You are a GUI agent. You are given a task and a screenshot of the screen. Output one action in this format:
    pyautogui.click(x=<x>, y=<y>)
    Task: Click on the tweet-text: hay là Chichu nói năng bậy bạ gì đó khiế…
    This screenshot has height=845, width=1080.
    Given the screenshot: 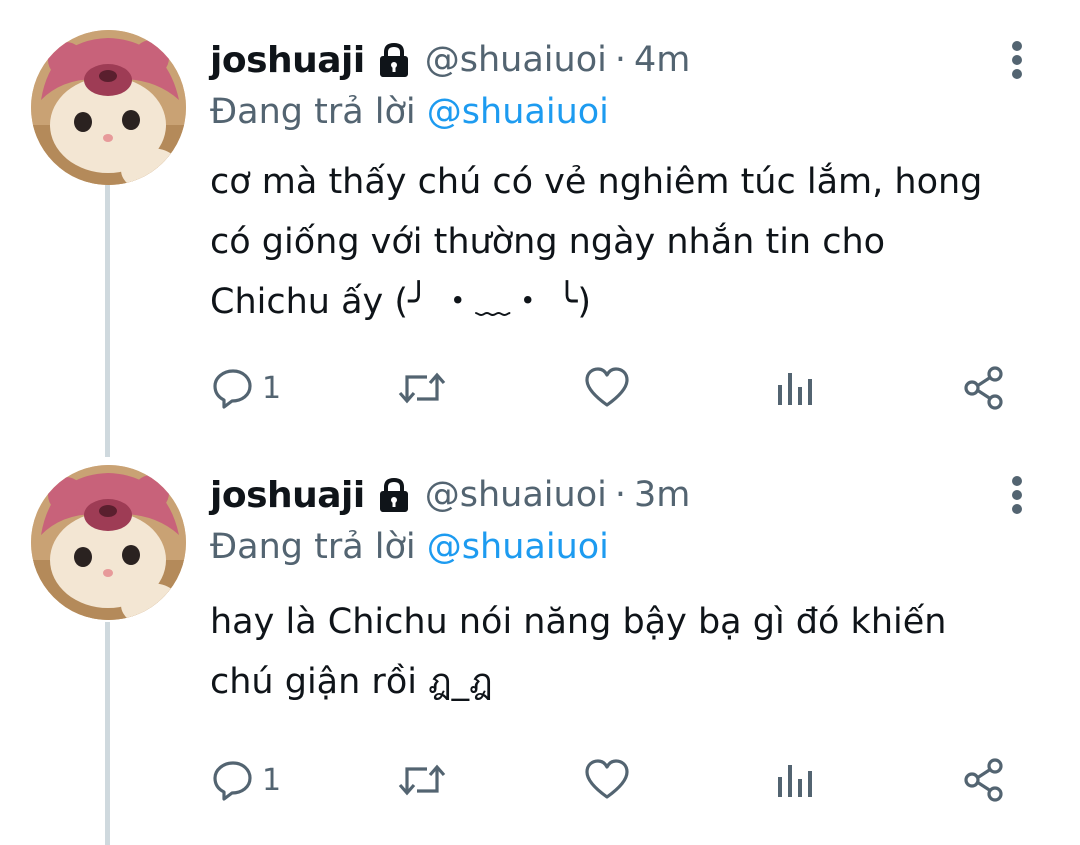 What is the action you would take?
    pyautogui.click(x=578, y=652)
    